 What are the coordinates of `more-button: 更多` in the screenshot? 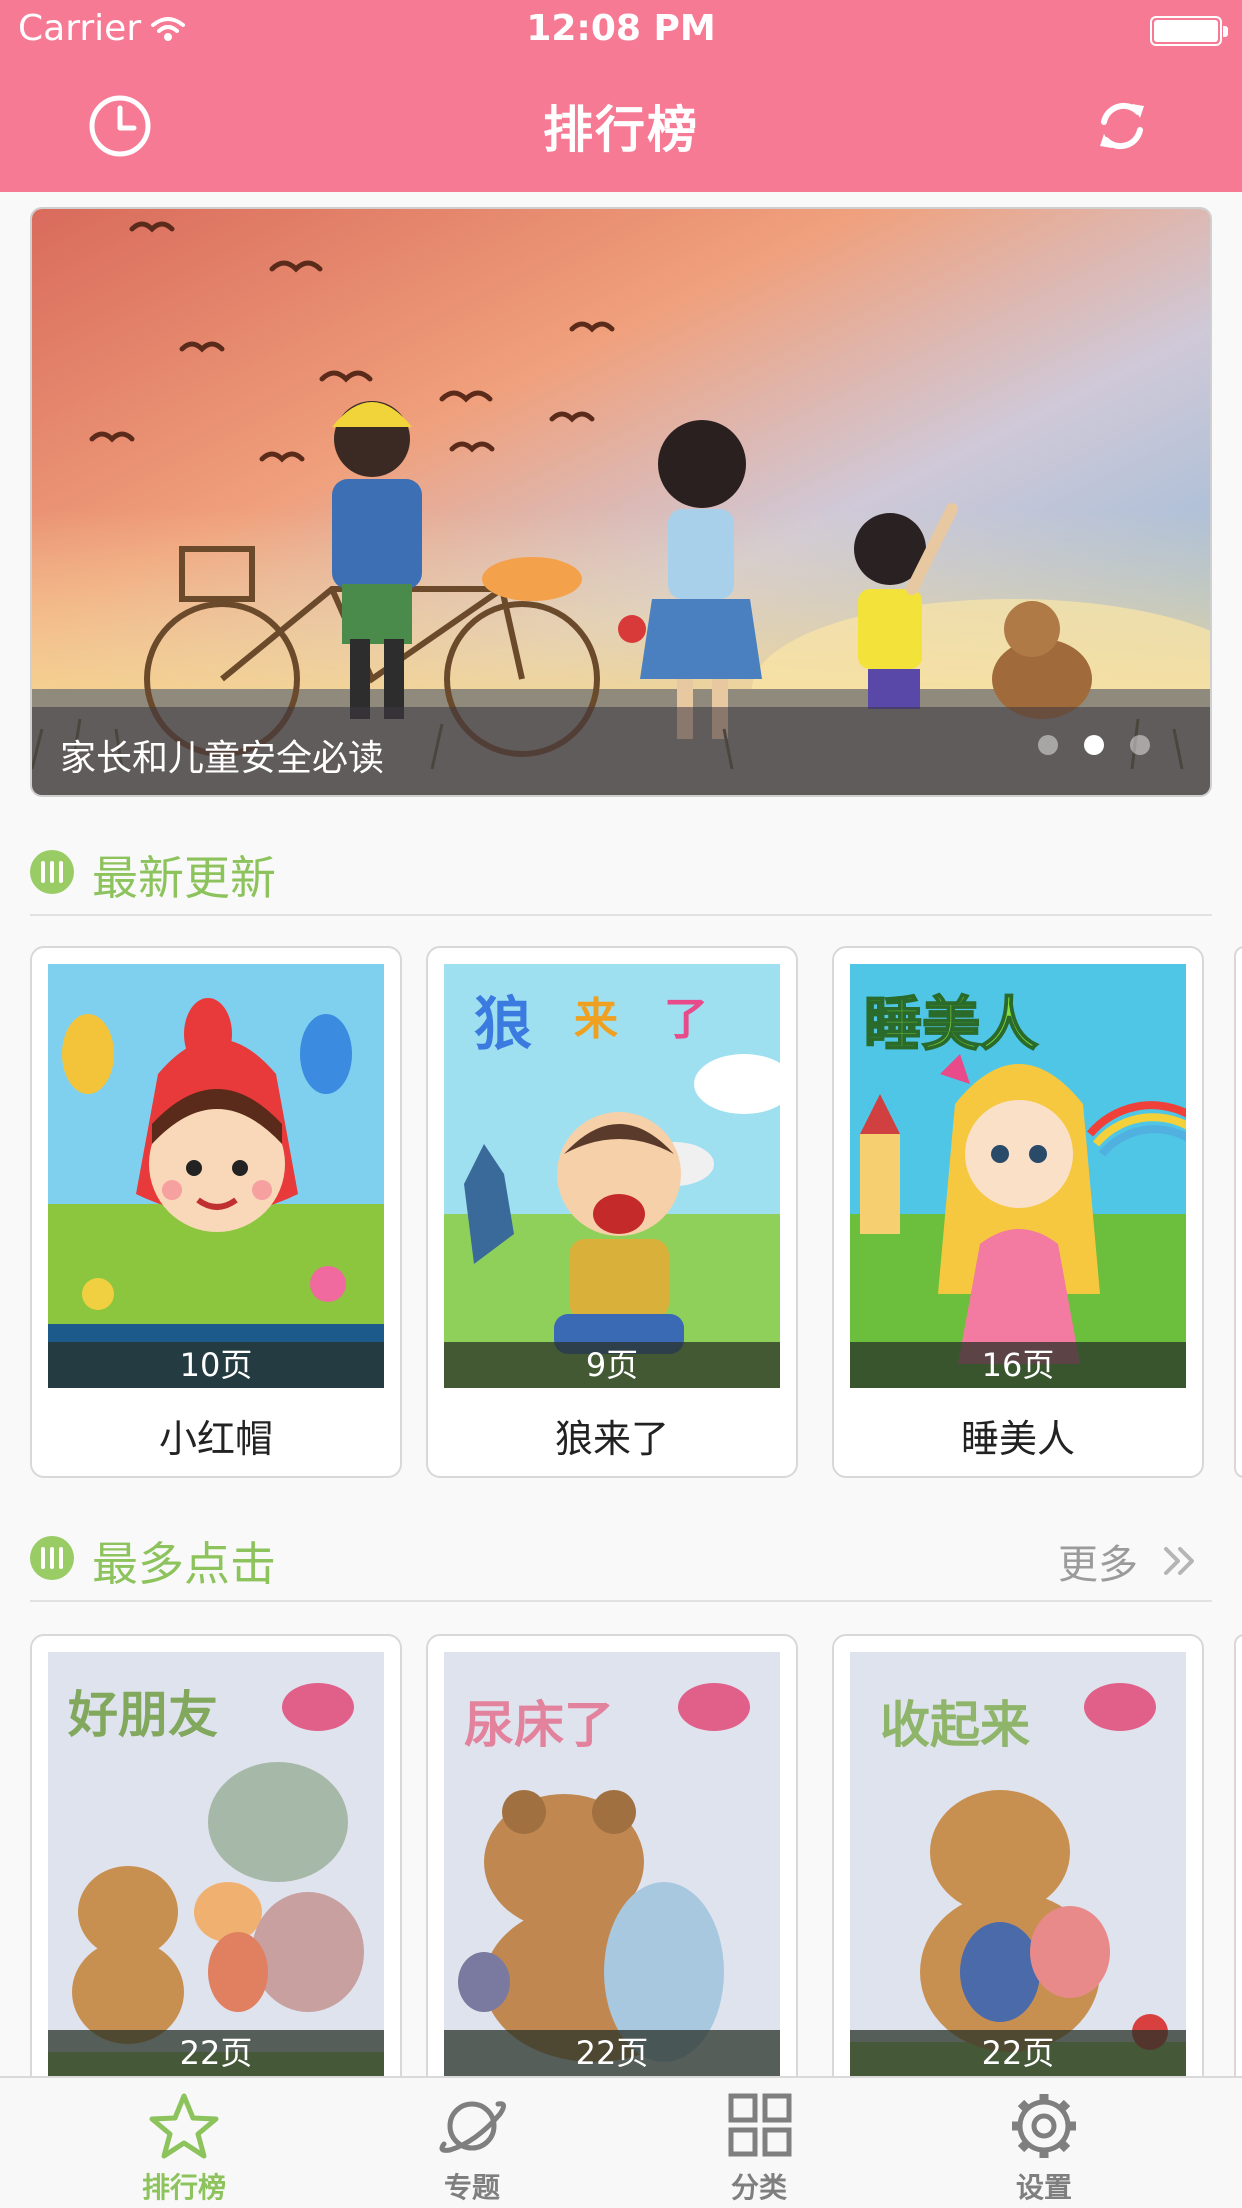 It's located at (1128, 1561).